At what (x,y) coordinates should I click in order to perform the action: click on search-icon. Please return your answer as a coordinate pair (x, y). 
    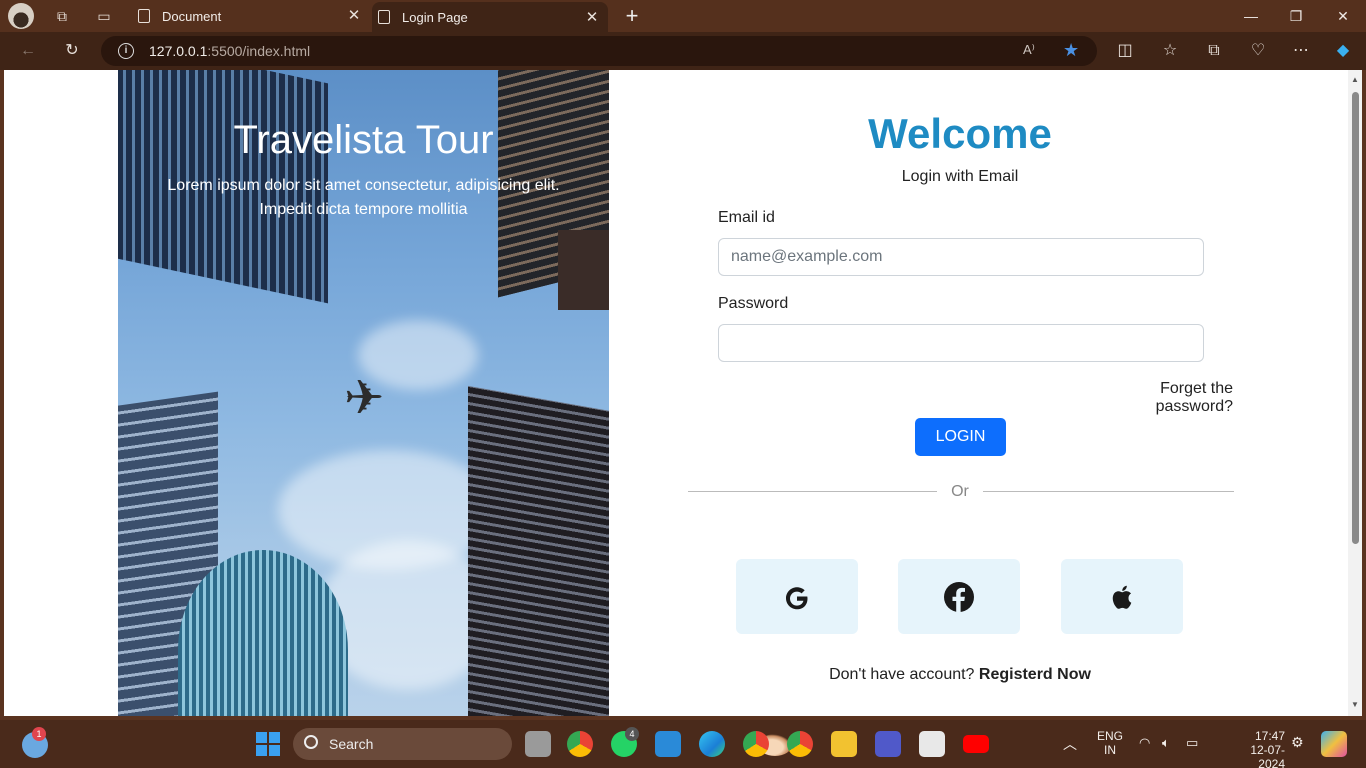
    Looking at the image, I should click on (311, 742).